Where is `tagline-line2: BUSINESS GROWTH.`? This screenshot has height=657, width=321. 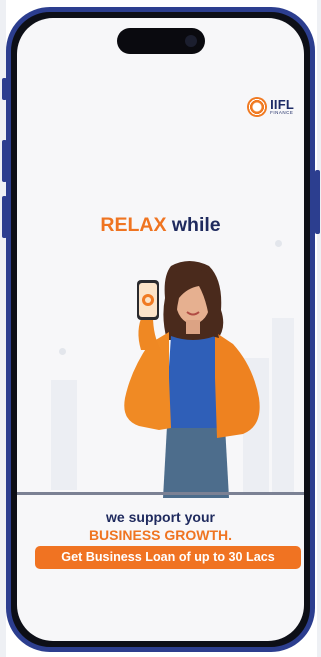
tagline-line2: BUSINESS GROWTH. is located at coordinates (160, 535).